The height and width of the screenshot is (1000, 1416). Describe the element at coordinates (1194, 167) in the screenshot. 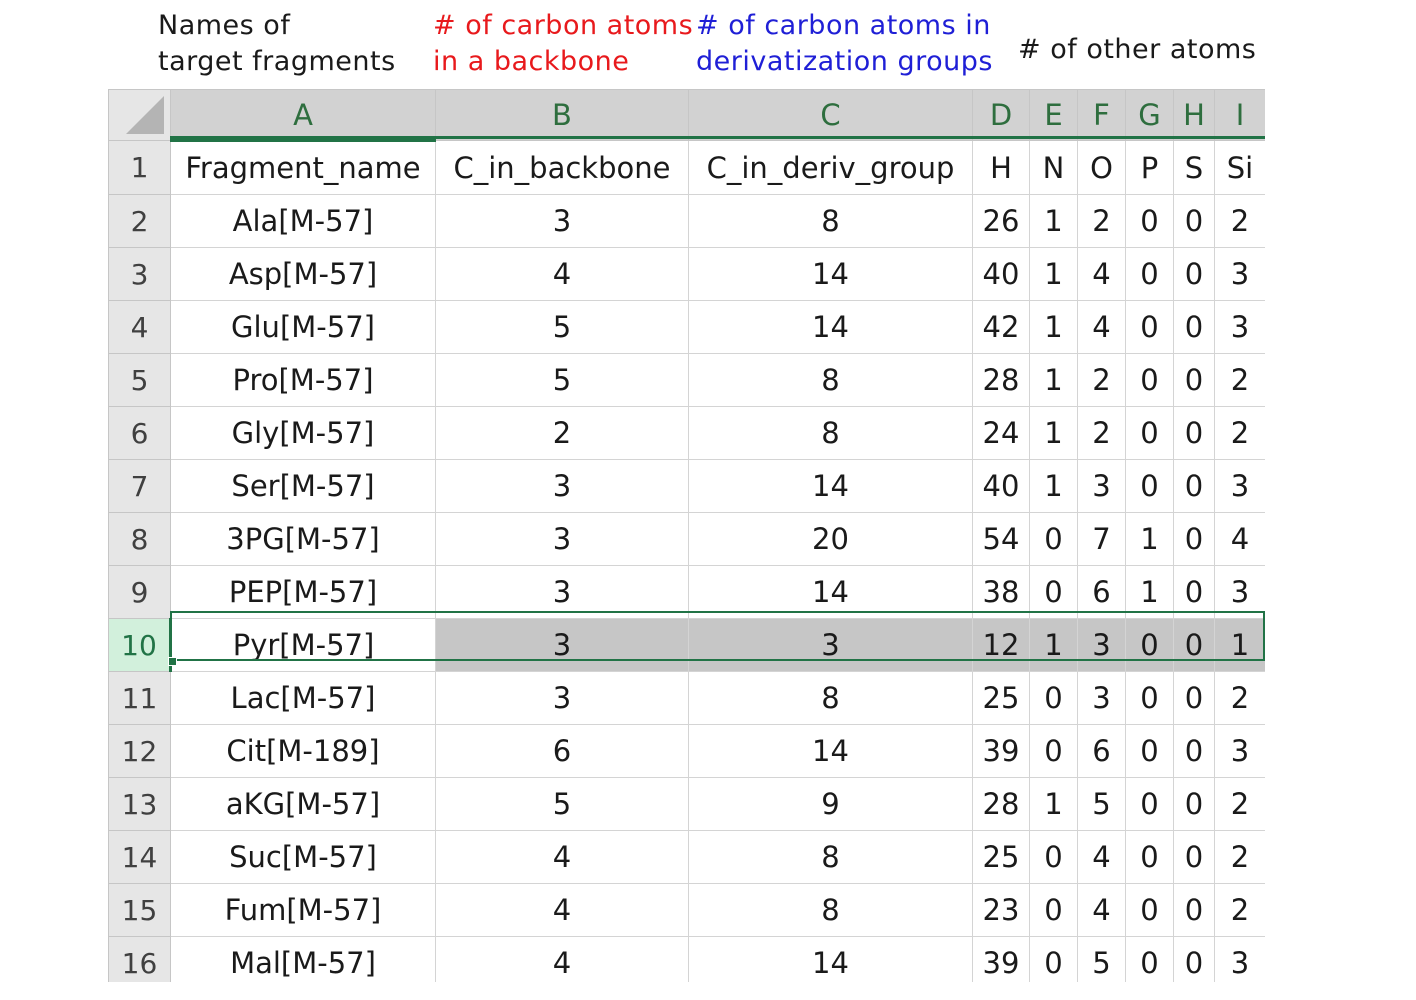

I see `cell-h: S` at that location.